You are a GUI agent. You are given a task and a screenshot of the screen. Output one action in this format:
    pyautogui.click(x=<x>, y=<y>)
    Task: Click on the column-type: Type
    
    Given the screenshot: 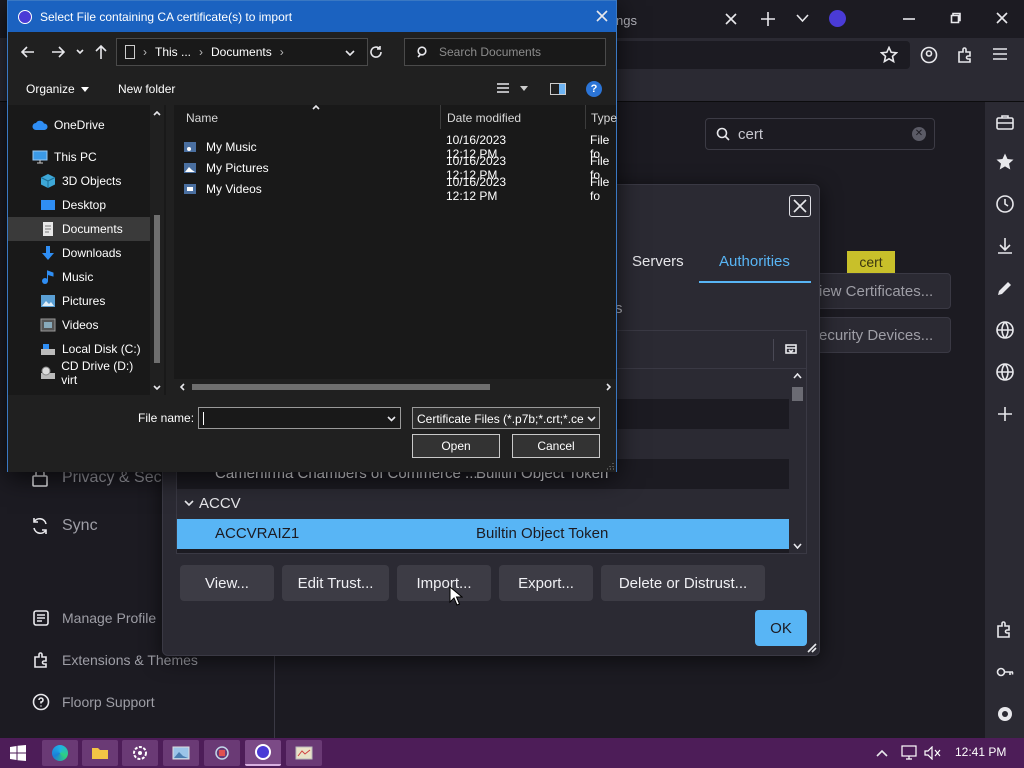 What is the action you would take?
    pyautogui.click(x=604, y=118)
    